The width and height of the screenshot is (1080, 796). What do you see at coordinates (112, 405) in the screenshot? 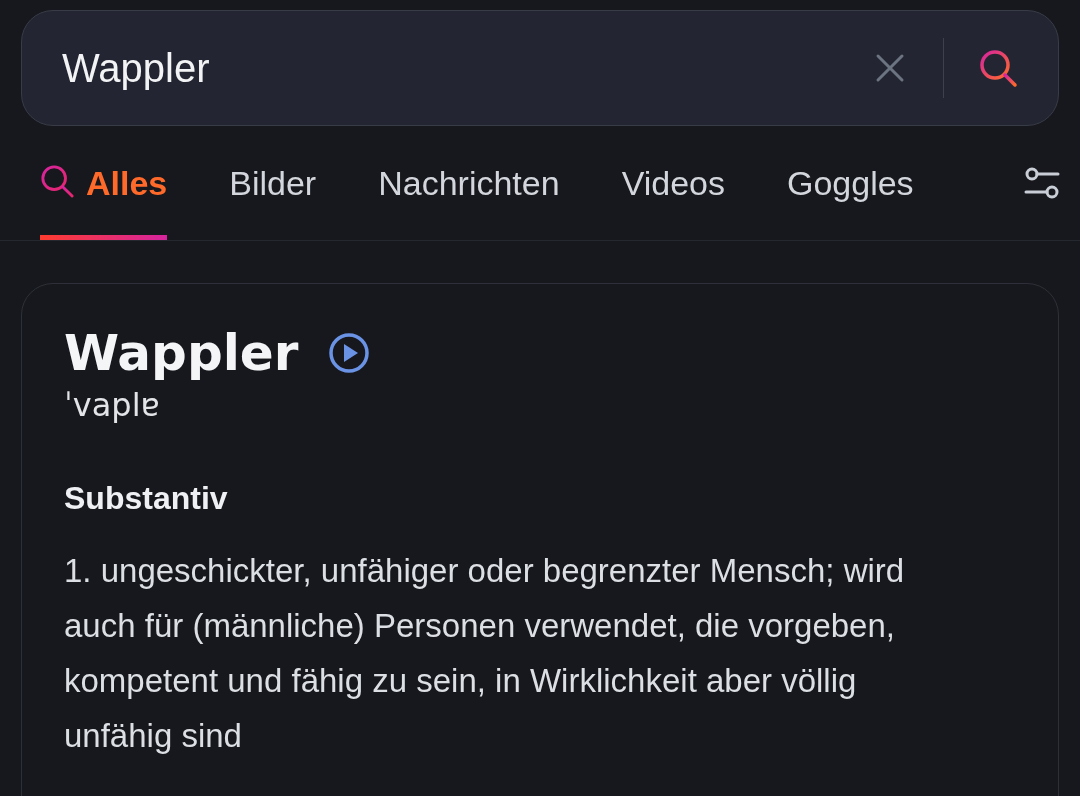
I see `pronunciation: ˈvaplɐ` at bounding box center [112, 405].